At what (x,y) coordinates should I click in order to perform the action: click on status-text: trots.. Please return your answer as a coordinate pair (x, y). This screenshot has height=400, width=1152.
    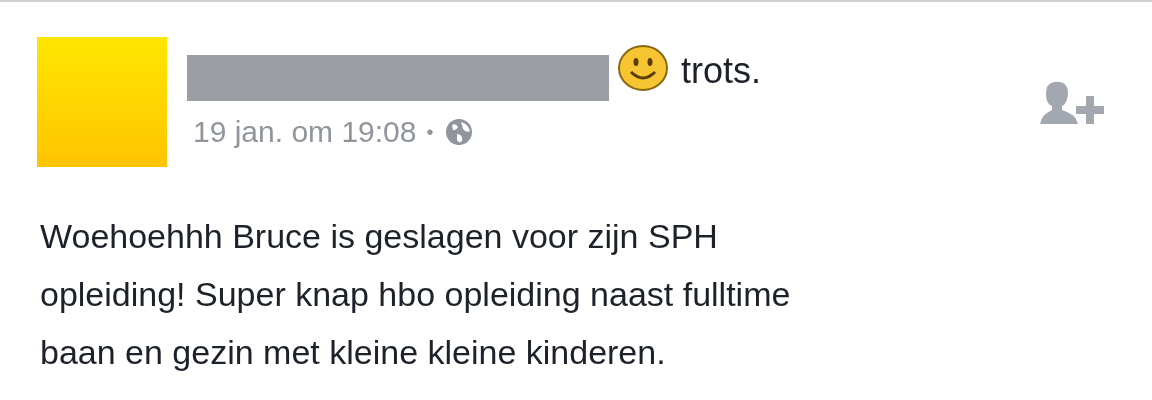
    Looking at the image, I should click on (721, 71).